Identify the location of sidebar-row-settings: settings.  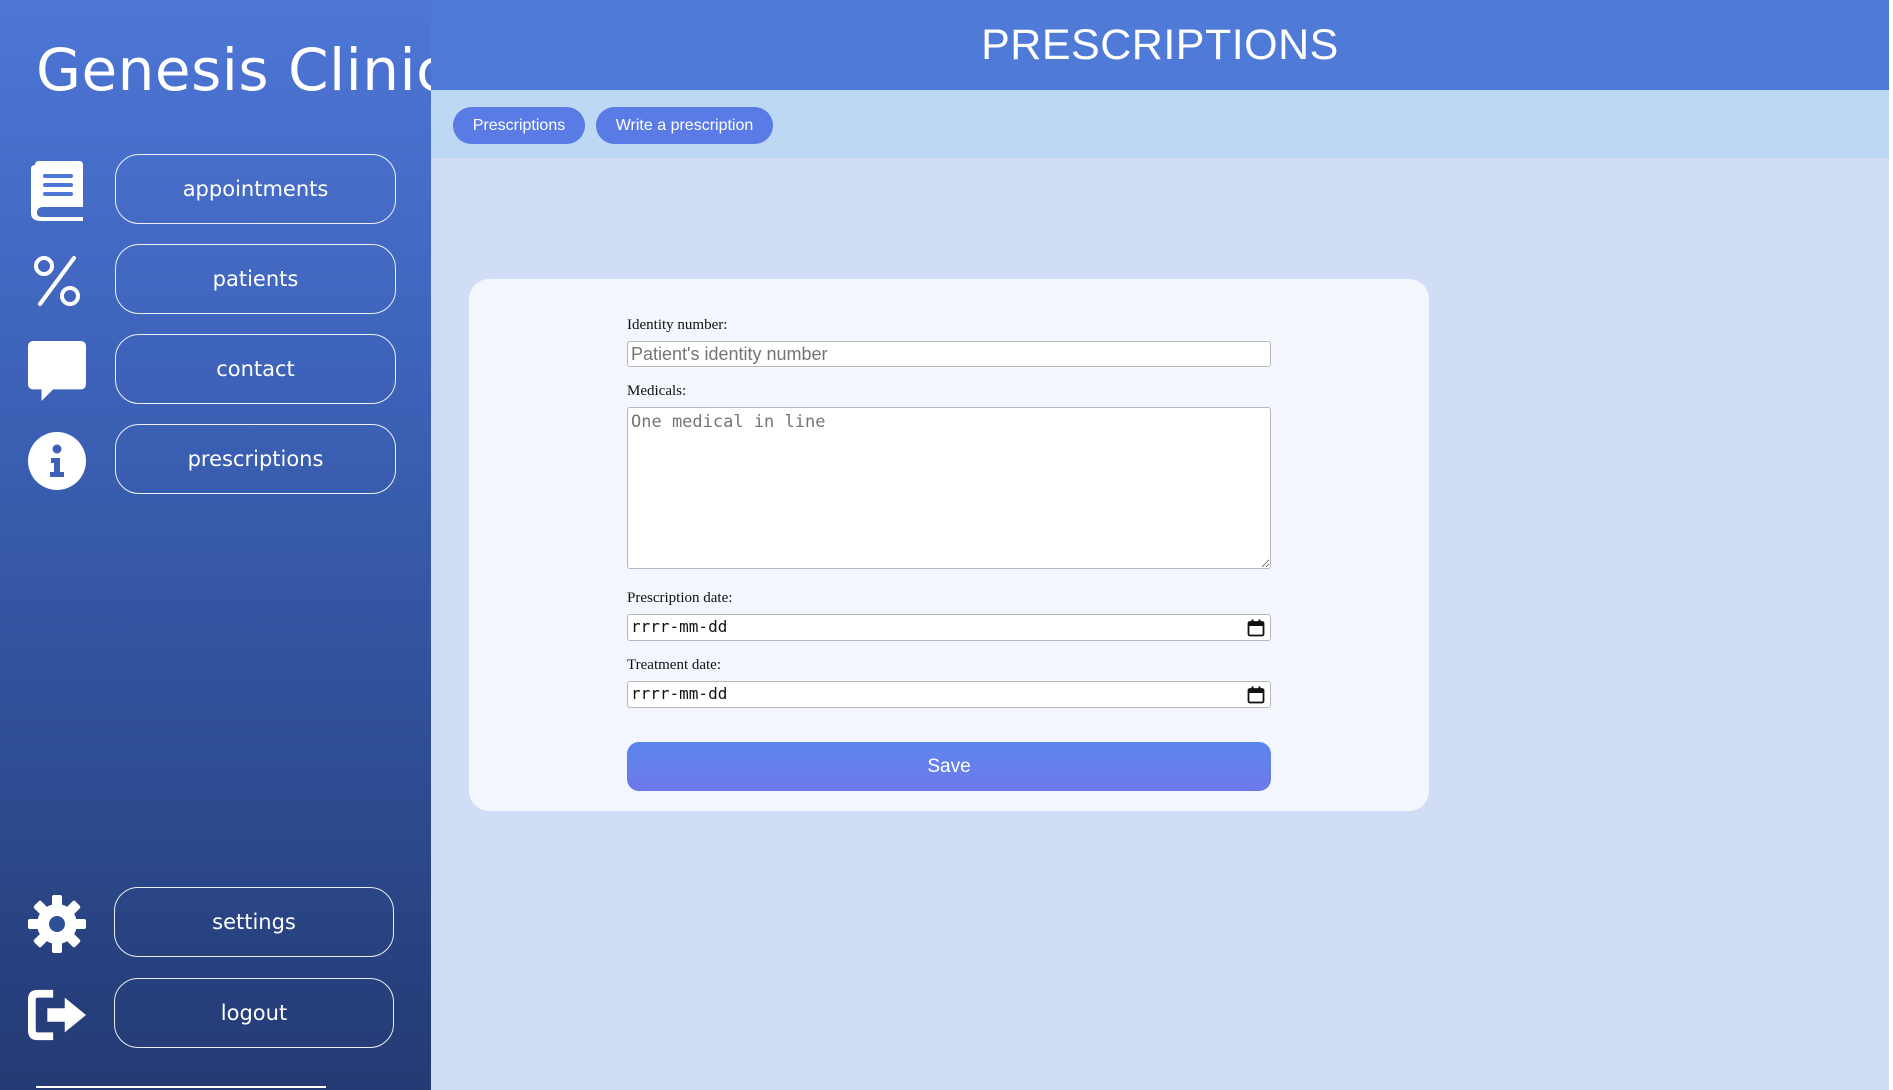
(218, 922).